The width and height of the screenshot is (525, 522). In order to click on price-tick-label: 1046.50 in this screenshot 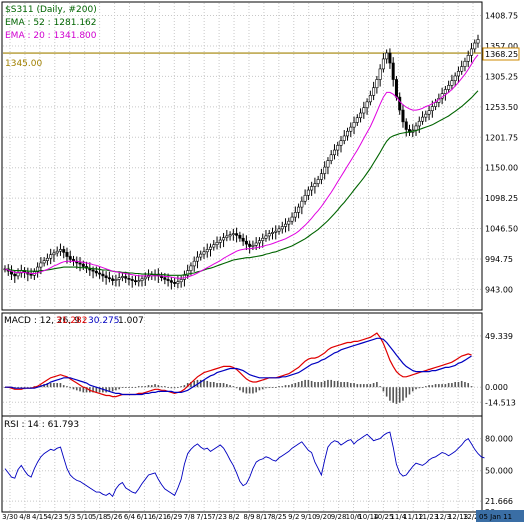, I will do `click(501, 229)`.